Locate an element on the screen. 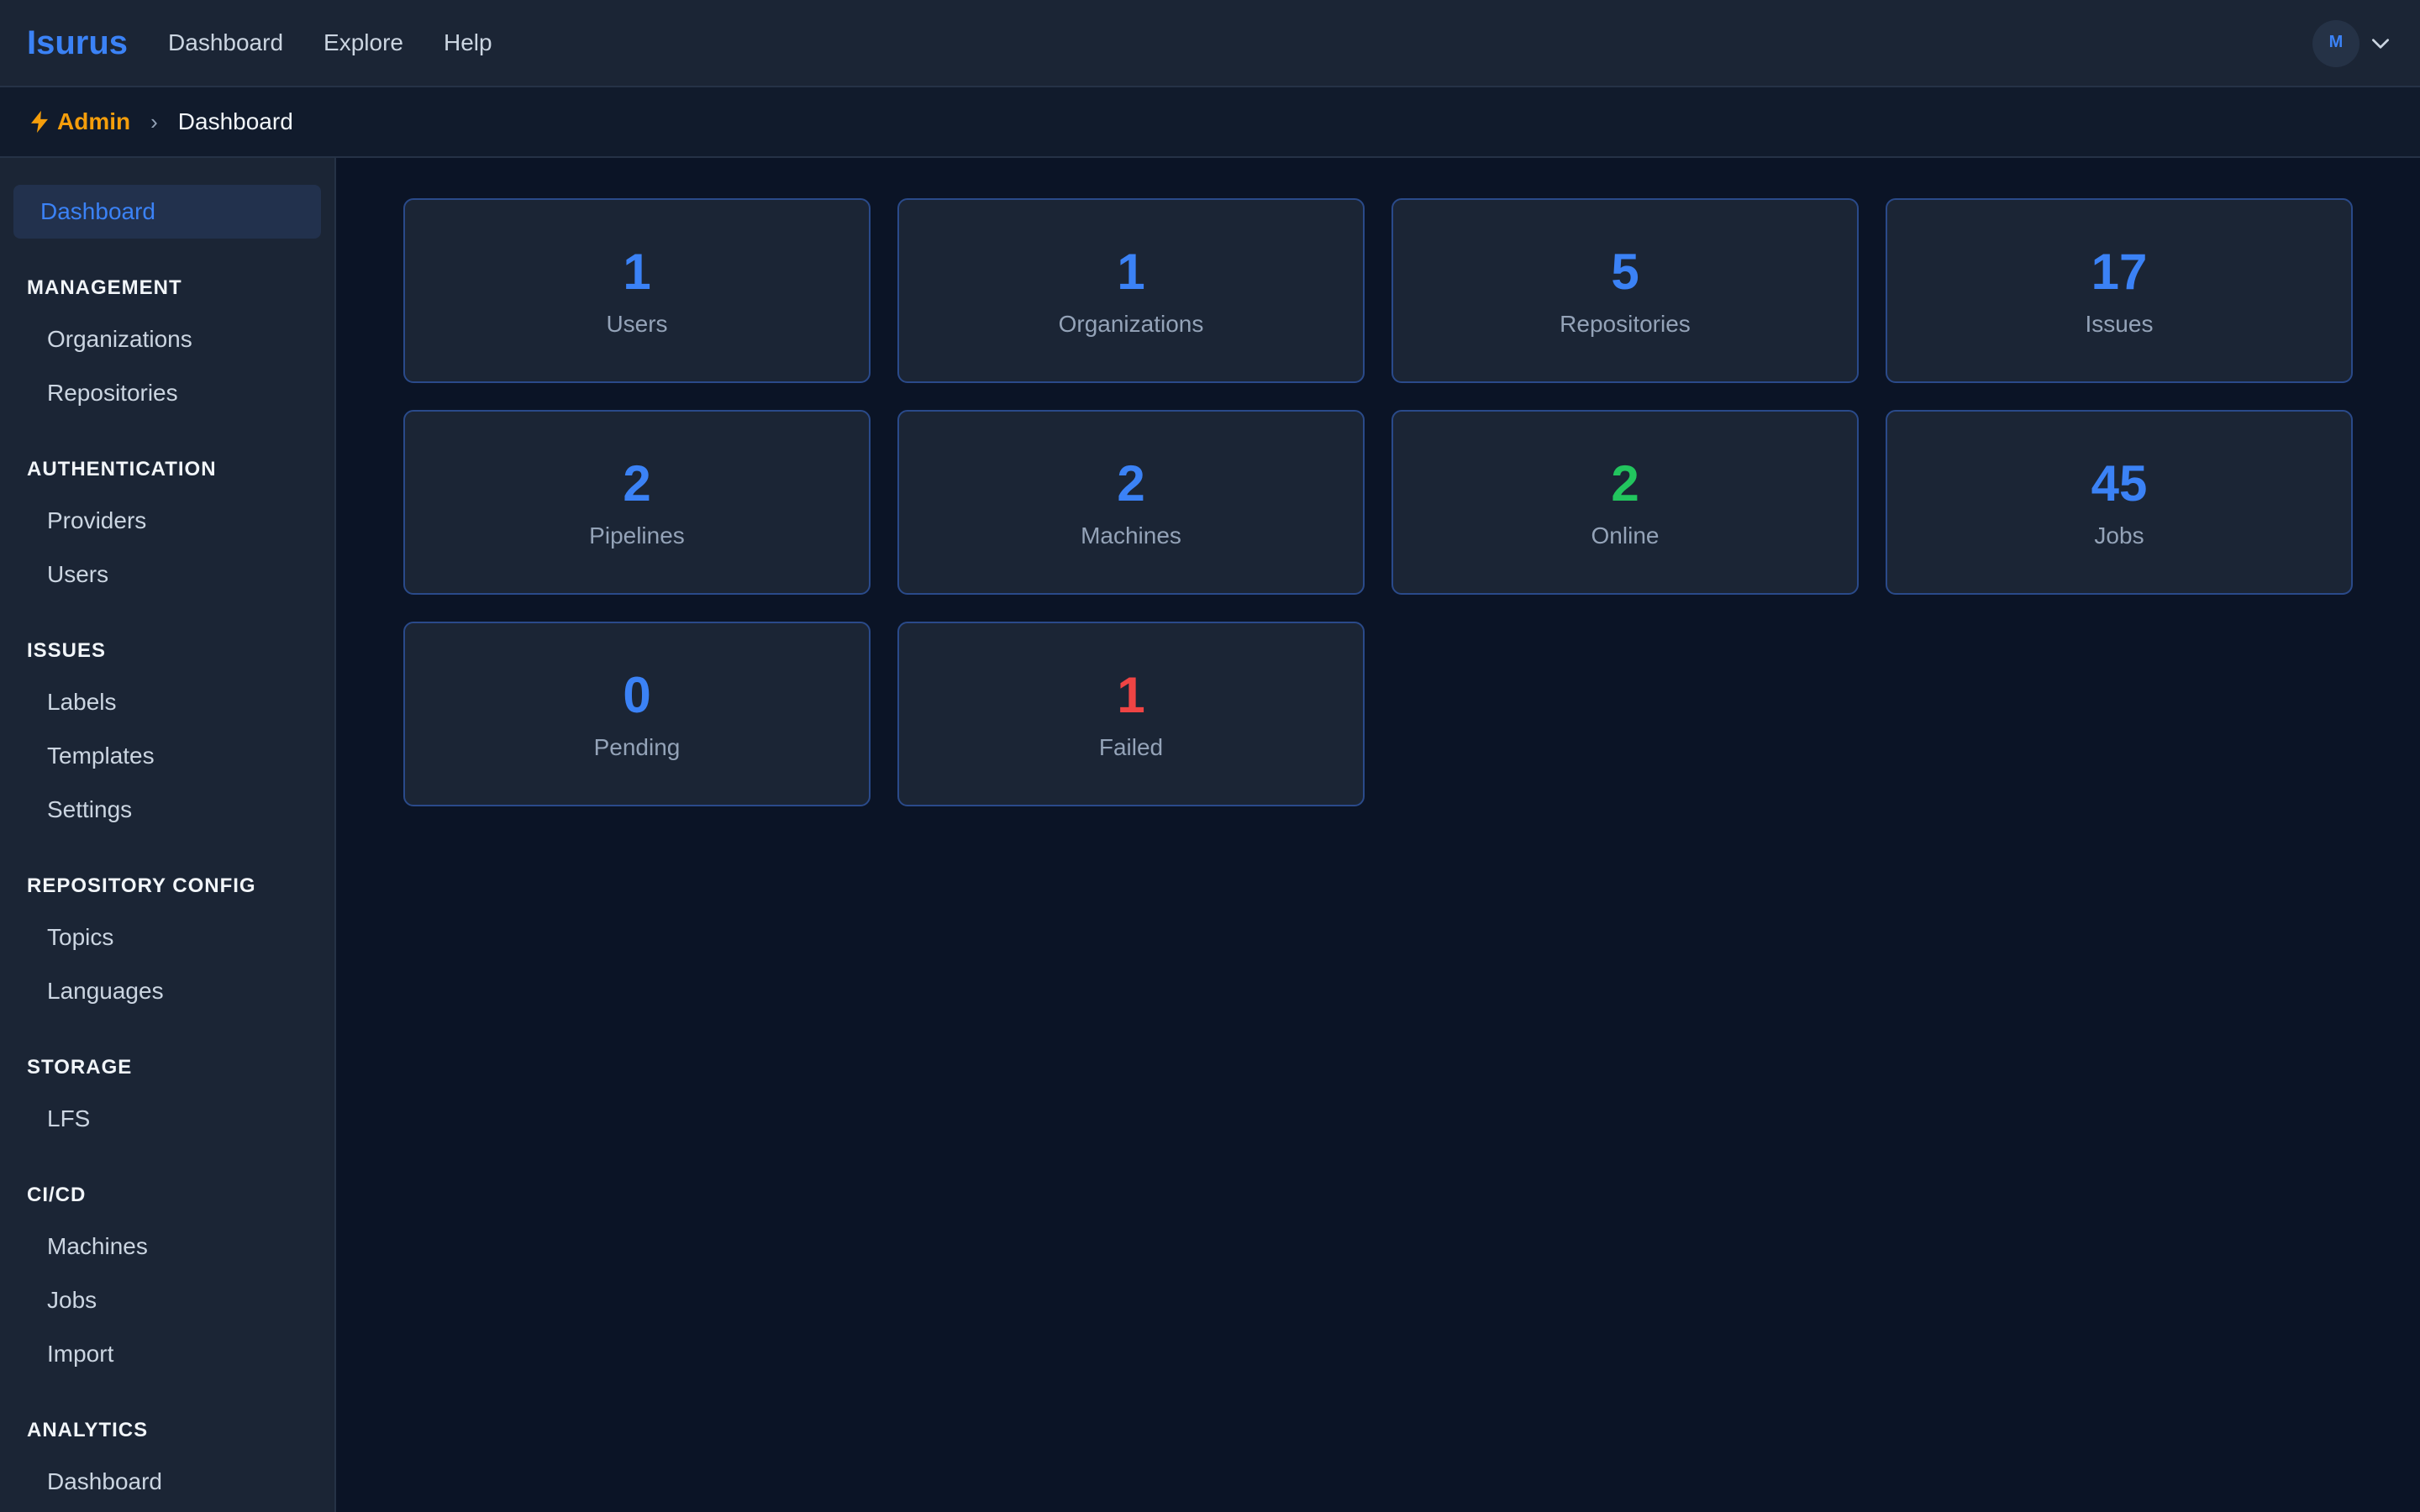 The width and height of the screenshot is (2420, 1512). stat-card-failed: 1 Failed is located at coordinates (1131, 714).